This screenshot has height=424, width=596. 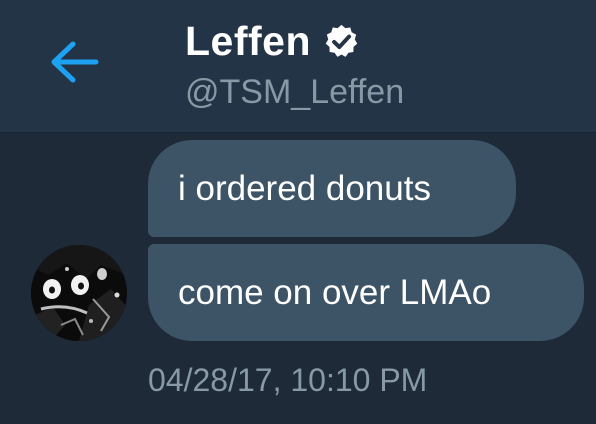 I want to click on message-text: come on over LMAo, so click(x=335, y=292).